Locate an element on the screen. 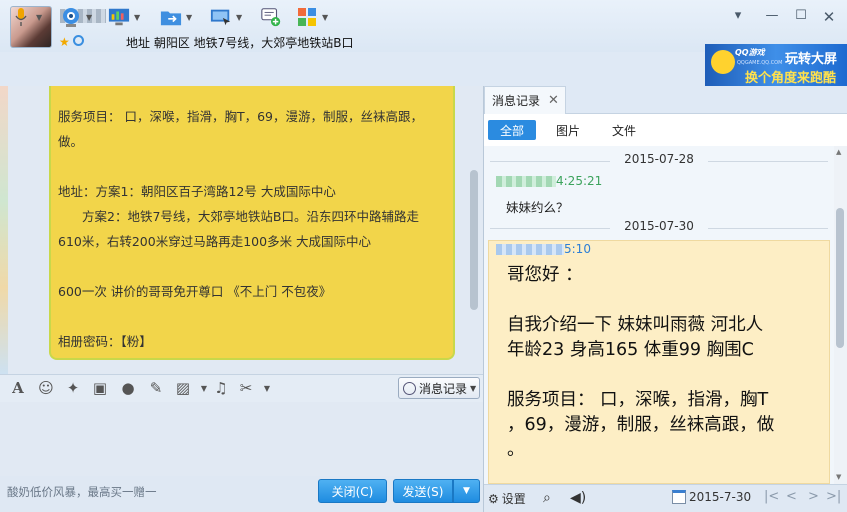  history-button-label: 消息记录 is located at coordinates (443, 388).